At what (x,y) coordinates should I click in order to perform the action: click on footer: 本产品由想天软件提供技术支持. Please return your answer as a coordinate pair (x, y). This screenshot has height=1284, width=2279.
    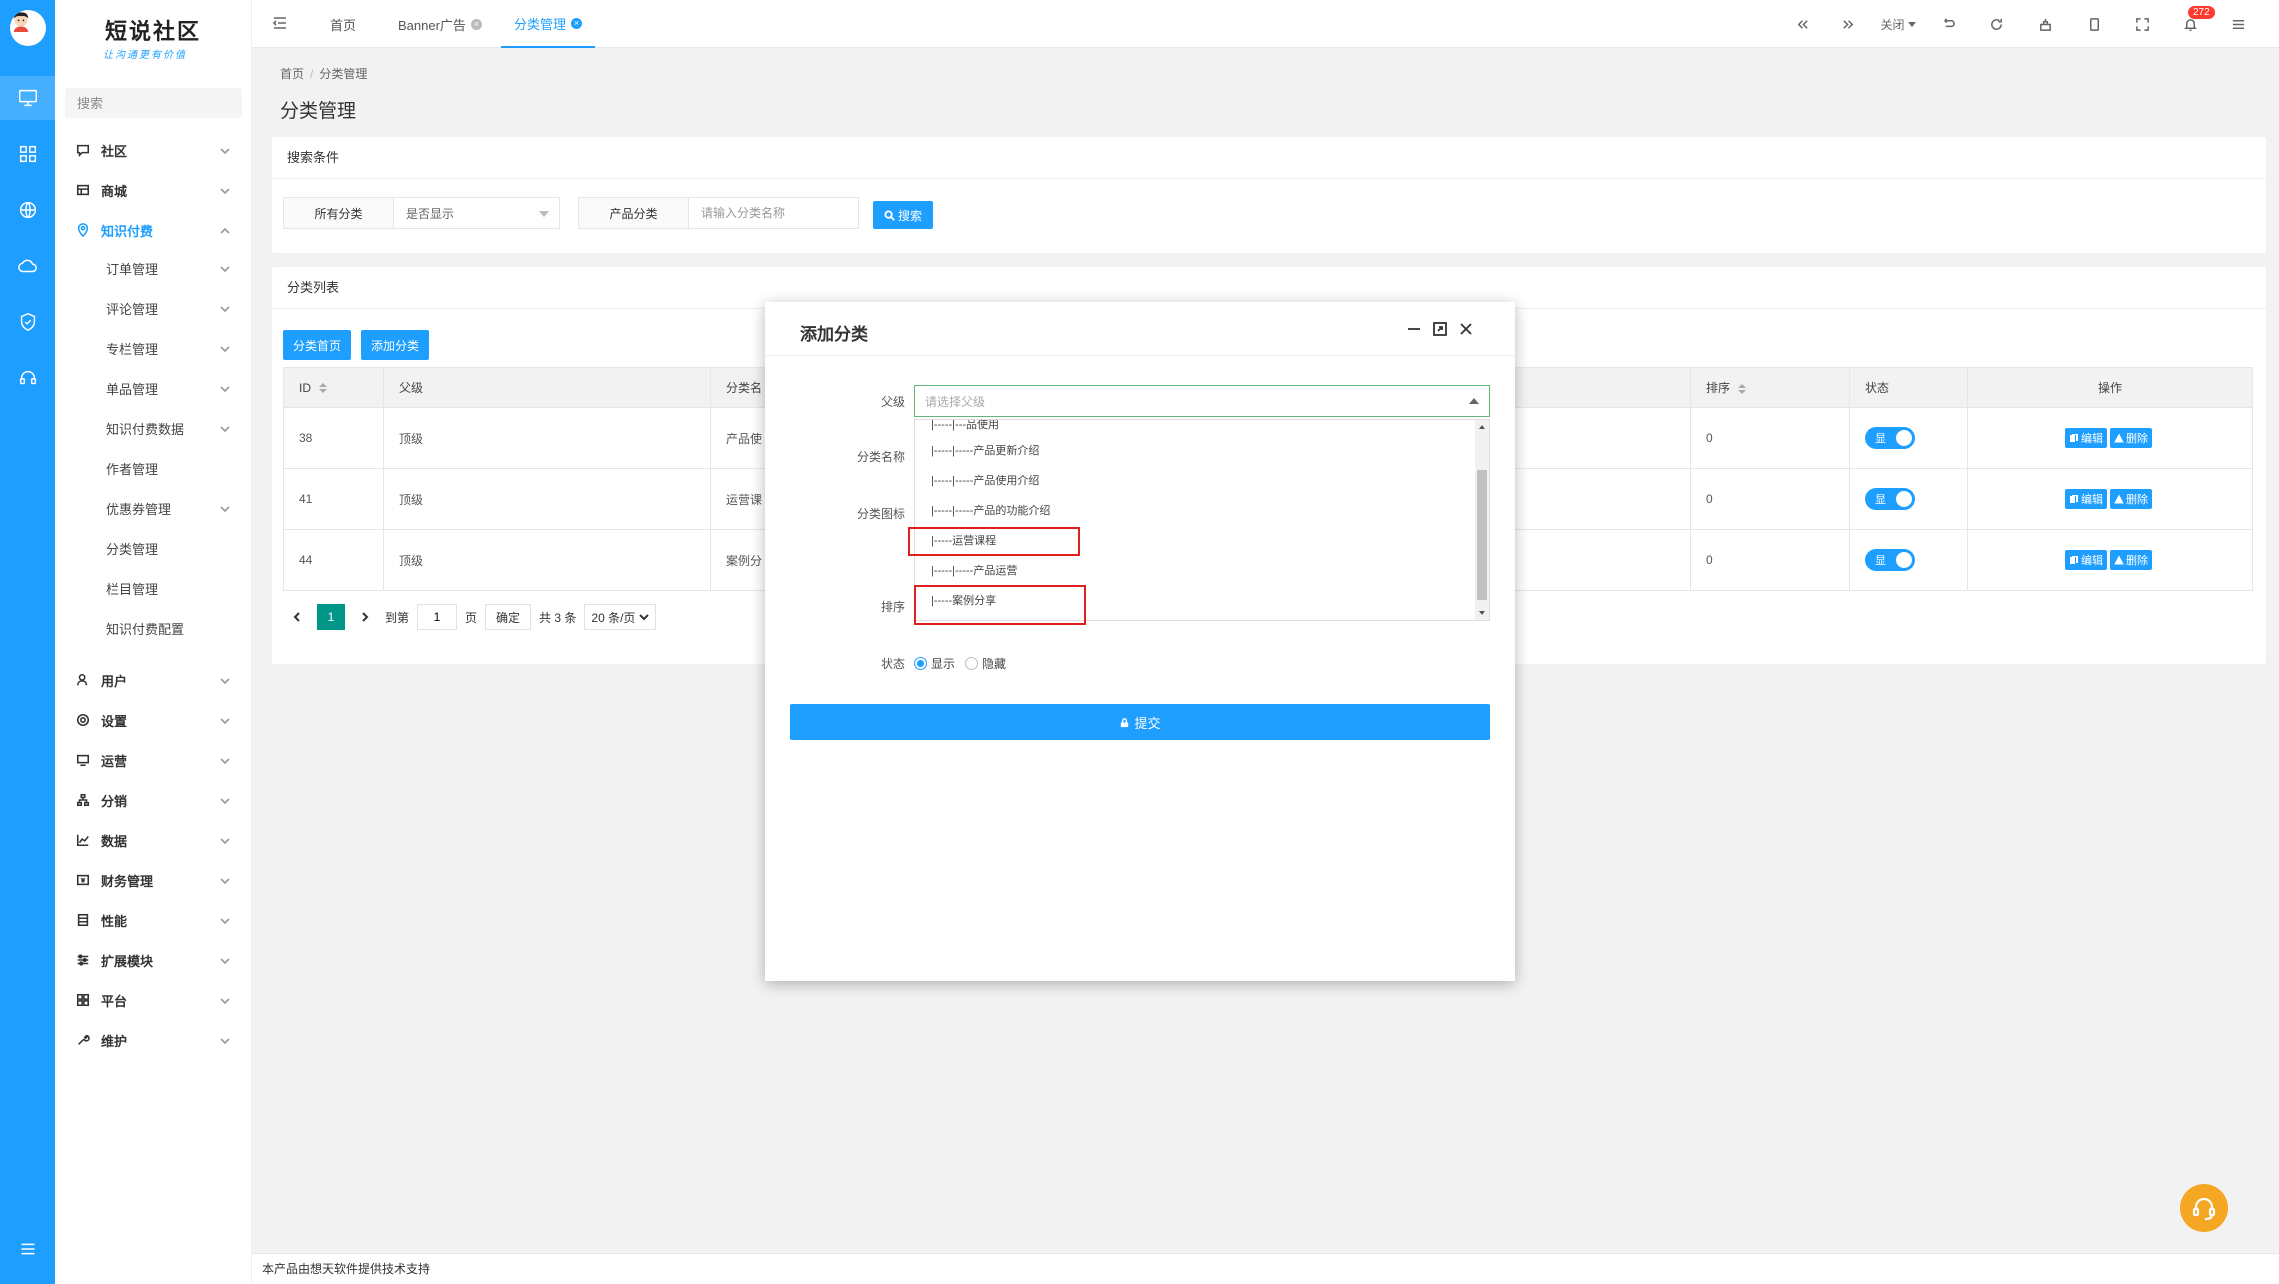
    Looking at the image, I should click on (1265, 1268).